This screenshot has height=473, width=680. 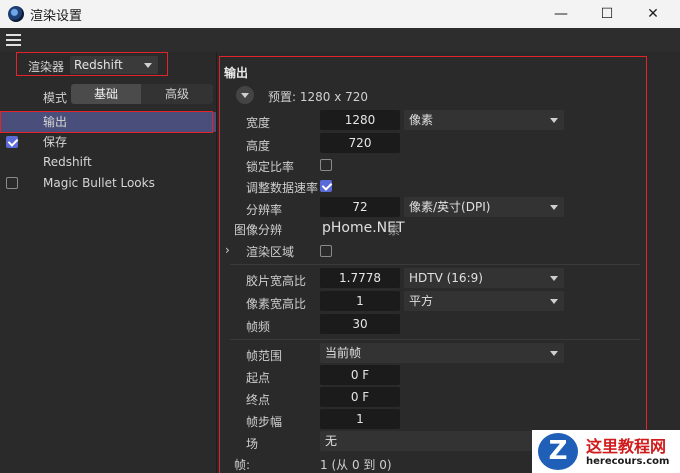 I want to click on width-unit-value: 像素, so click(x=421, y=120).